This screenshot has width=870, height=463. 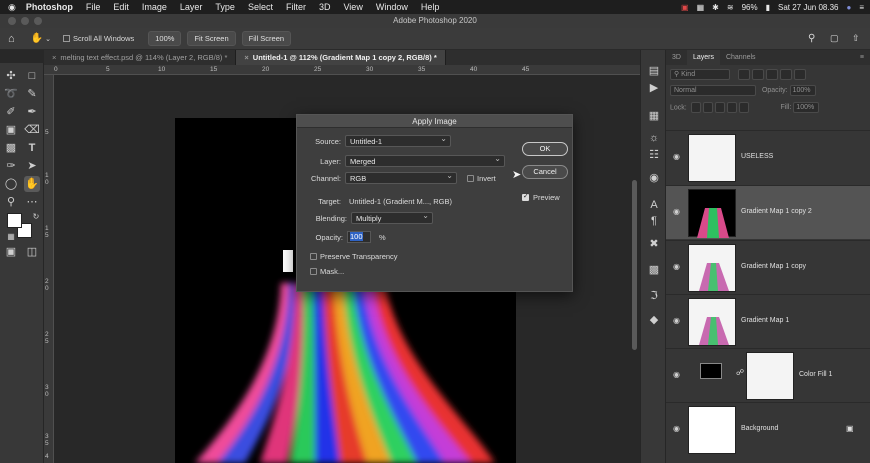 What do you see at coordinates (743, 107) in the screenshot?
I see `lock-all-icon` at bounding box center [743, 107].